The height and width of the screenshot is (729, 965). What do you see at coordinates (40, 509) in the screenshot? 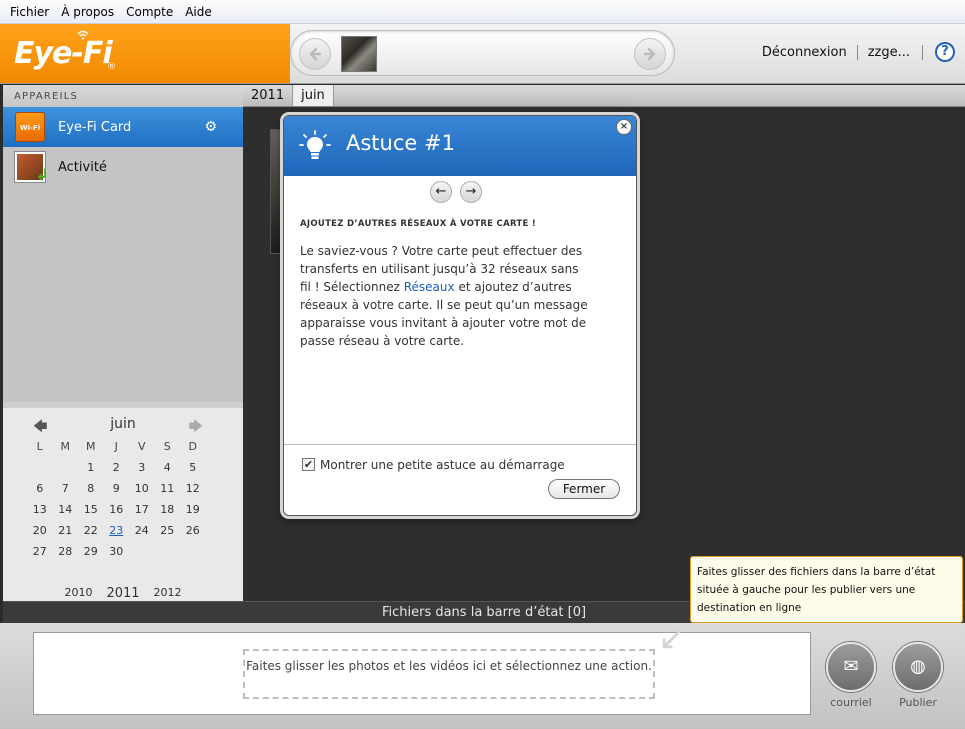
I see `calendar-day: 13` at bounding box center [40, 509].